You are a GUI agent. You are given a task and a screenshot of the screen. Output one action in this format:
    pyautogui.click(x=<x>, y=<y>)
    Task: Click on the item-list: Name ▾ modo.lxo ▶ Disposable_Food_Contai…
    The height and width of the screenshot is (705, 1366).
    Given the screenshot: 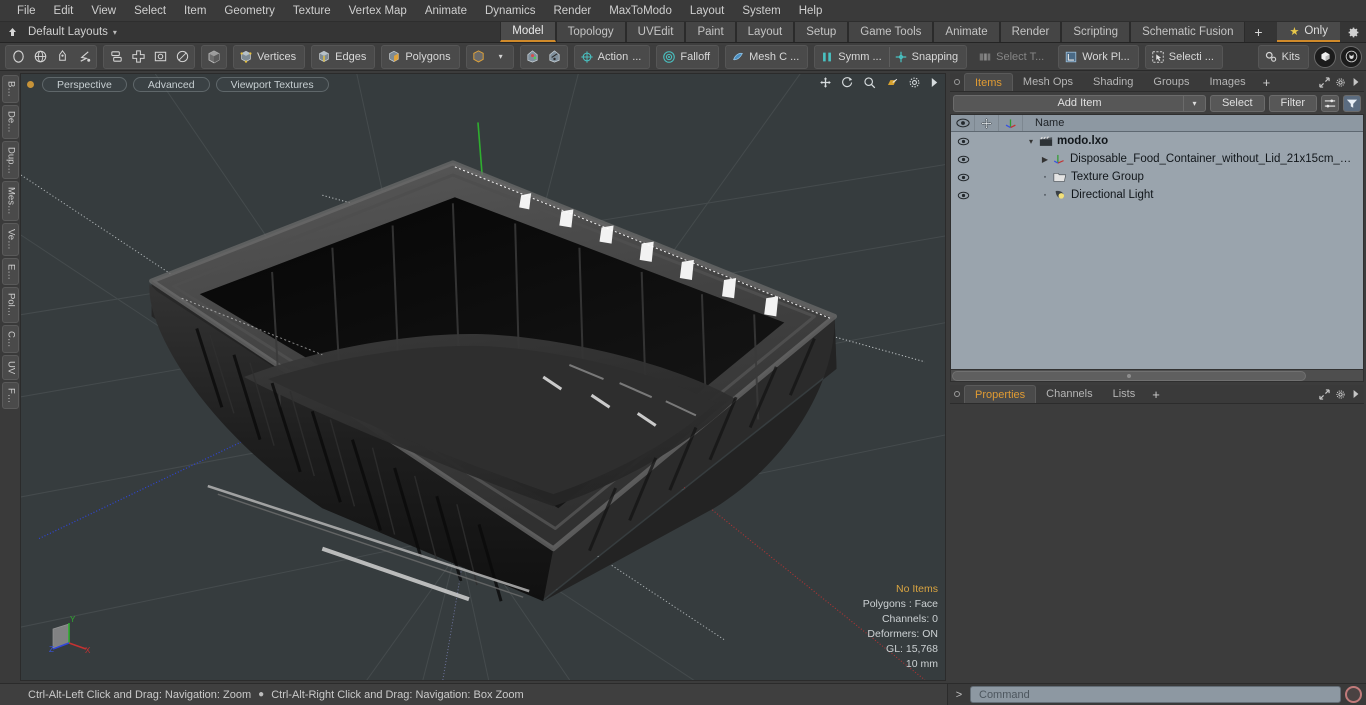 What is the action you would take?
    pyautogui.click(x=1157, y=248)
    